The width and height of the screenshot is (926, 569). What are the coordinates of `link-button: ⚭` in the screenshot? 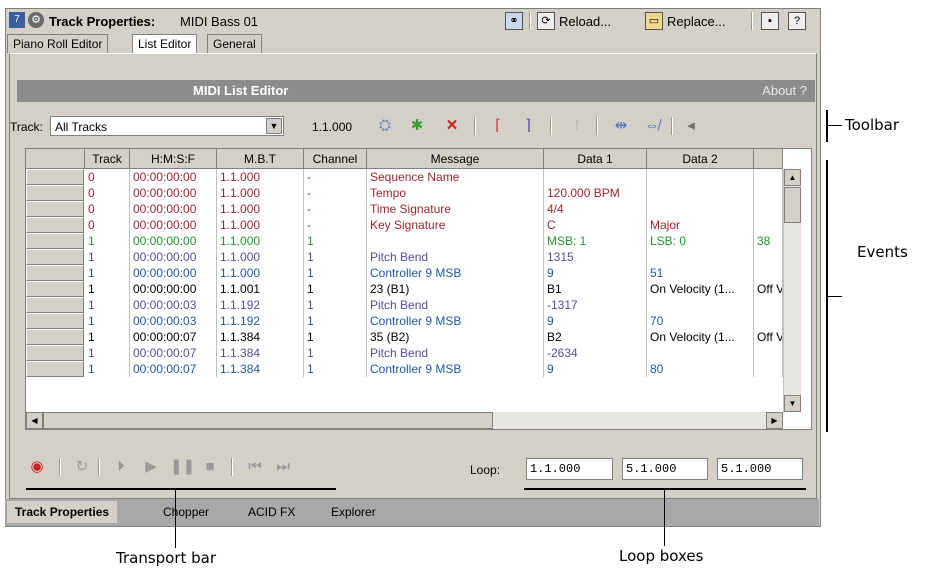 It's located at (514, 21).